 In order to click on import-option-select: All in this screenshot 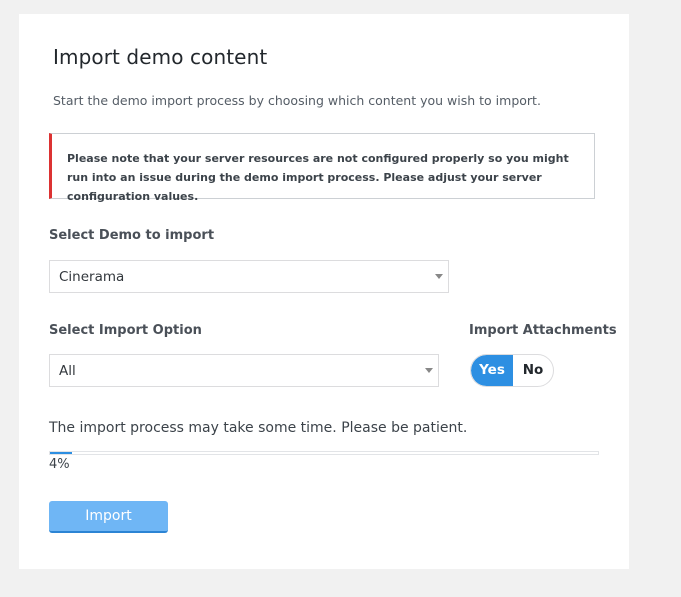, I will do `click(244, 370)`.